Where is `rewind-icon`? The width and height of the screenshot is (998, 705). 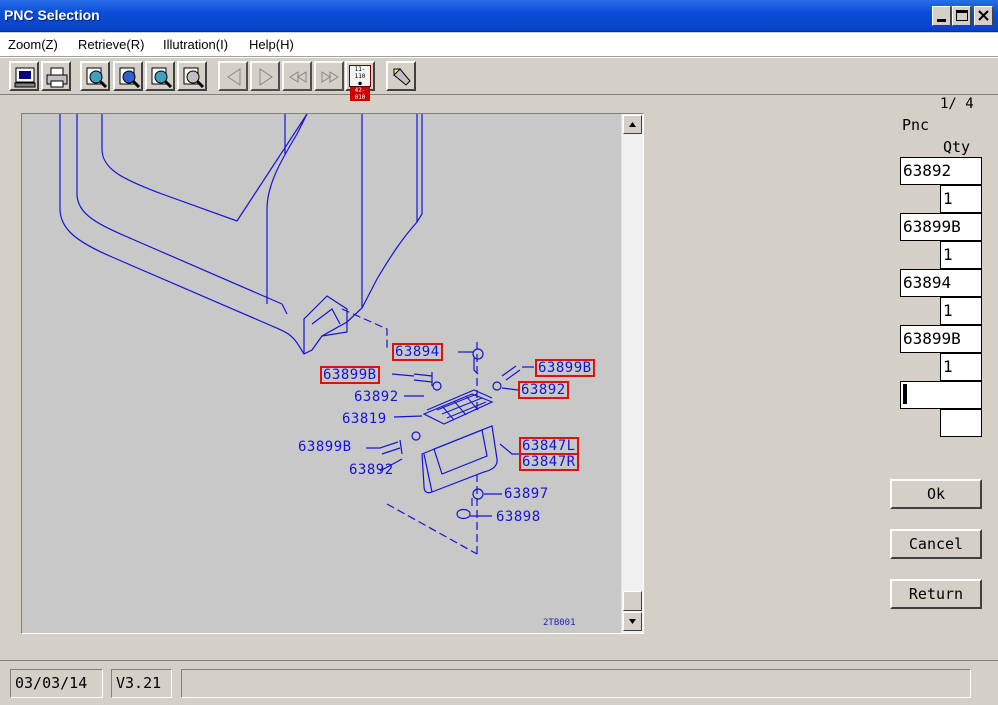 rewind-icon is located at coordinates (298, 77).